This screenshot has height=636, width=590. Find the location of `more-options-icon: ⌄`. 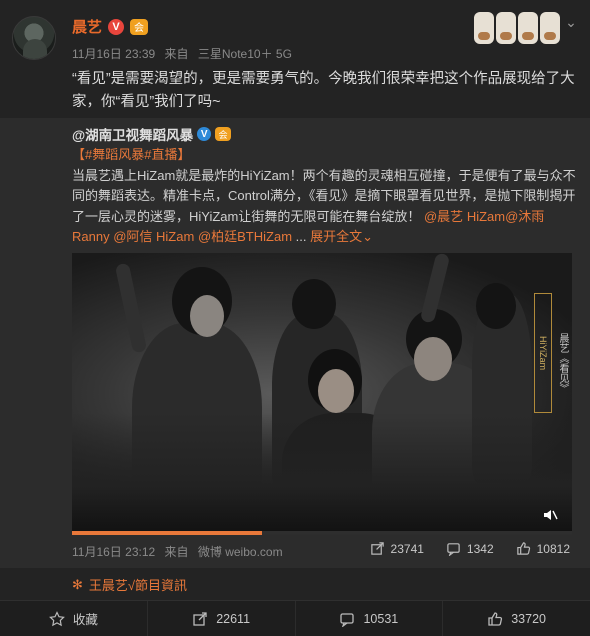

more-options-icon: ⌄ is located at coordinates (571, 23).